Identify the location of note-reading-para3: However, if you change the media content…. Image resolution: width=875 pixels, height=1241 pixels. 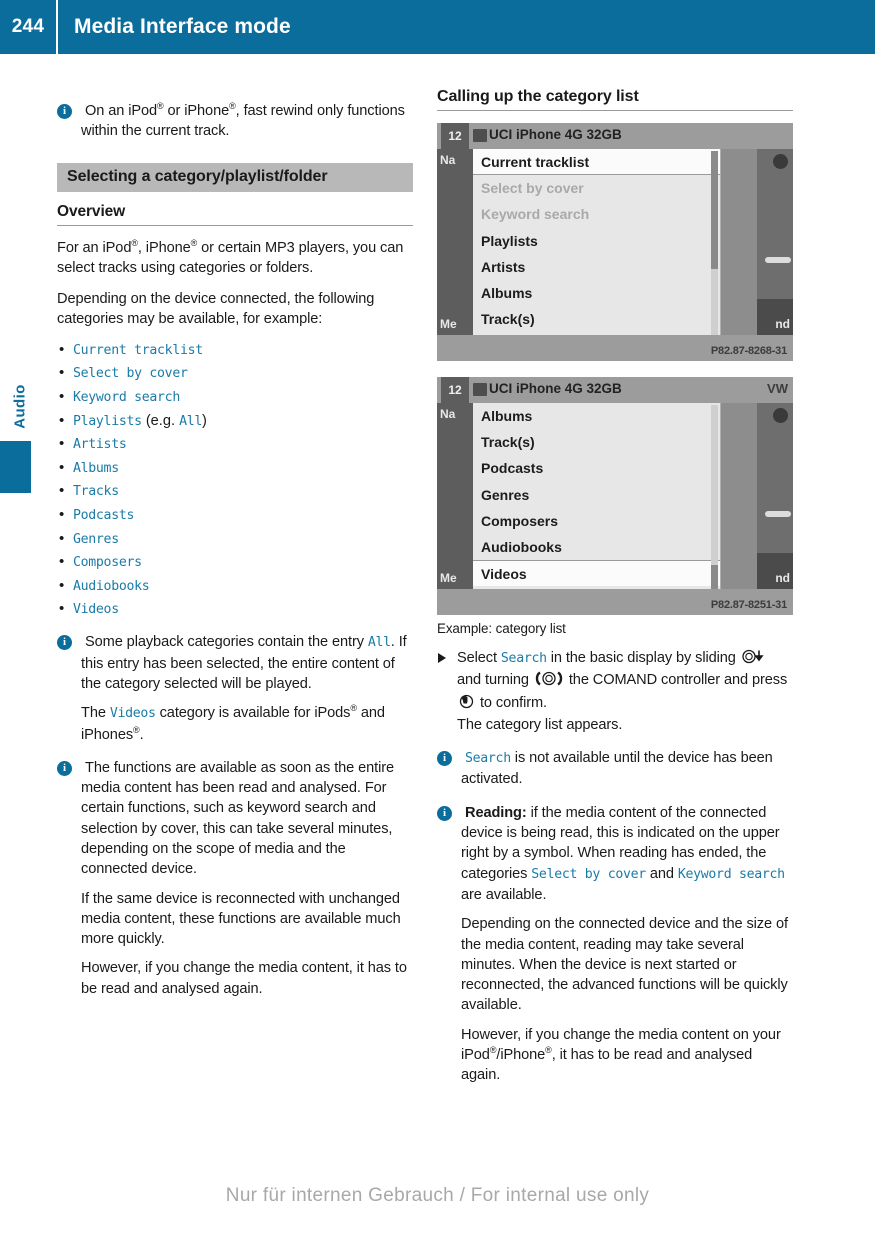
(627, 1055).